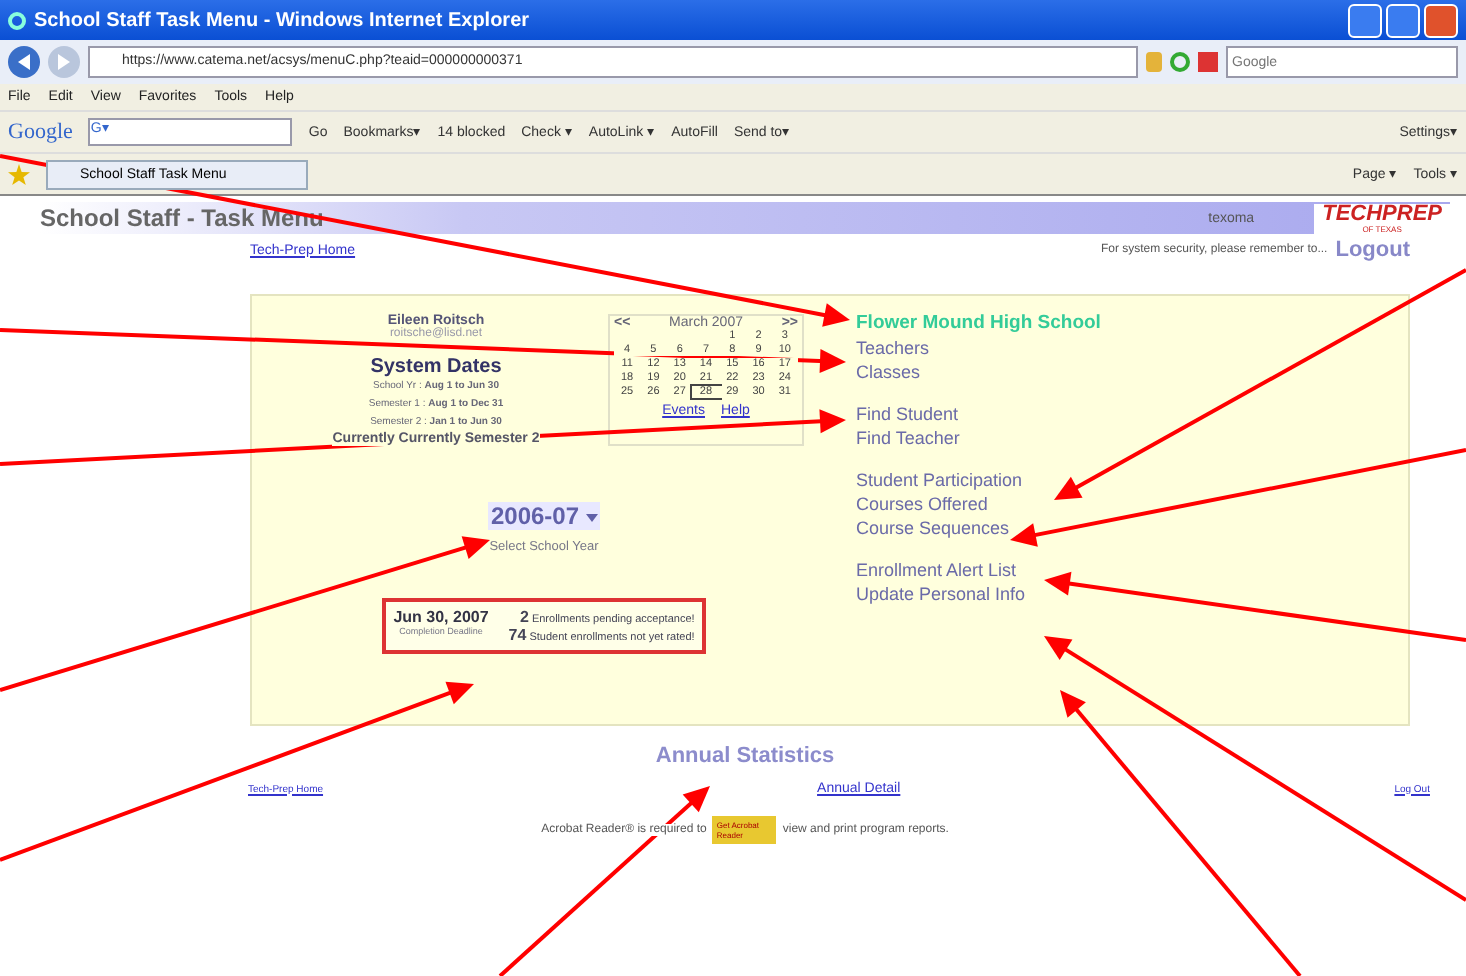  What do you see at coordinates (591, 517) in the screenshot?
I see `caret-icon` at bounding box center [591, 517].